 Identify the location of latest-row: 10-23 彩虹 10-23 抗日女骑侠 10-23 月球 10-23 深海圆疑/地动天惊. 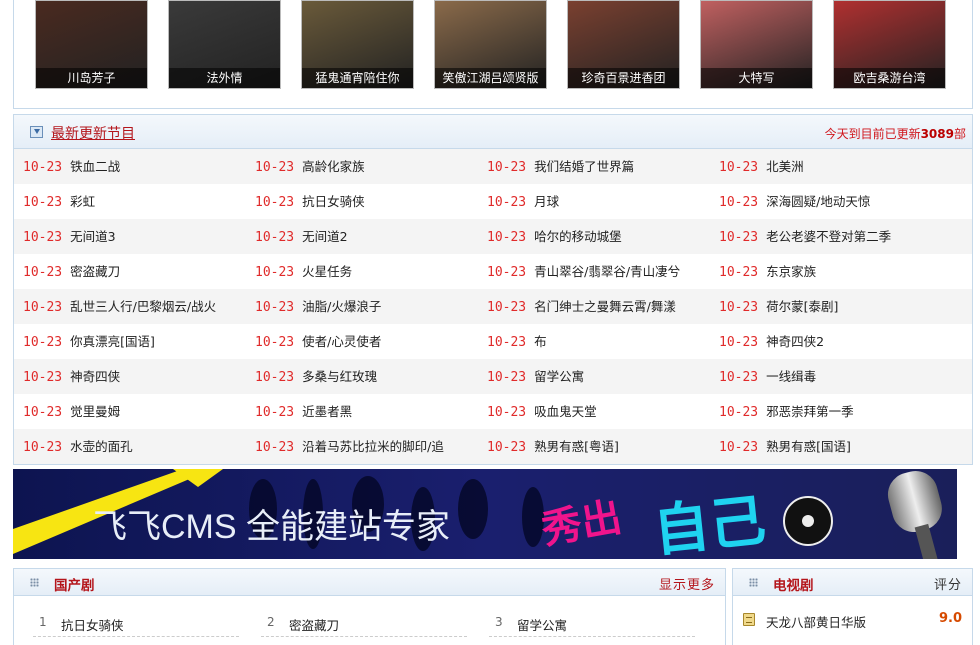
(493, 201).